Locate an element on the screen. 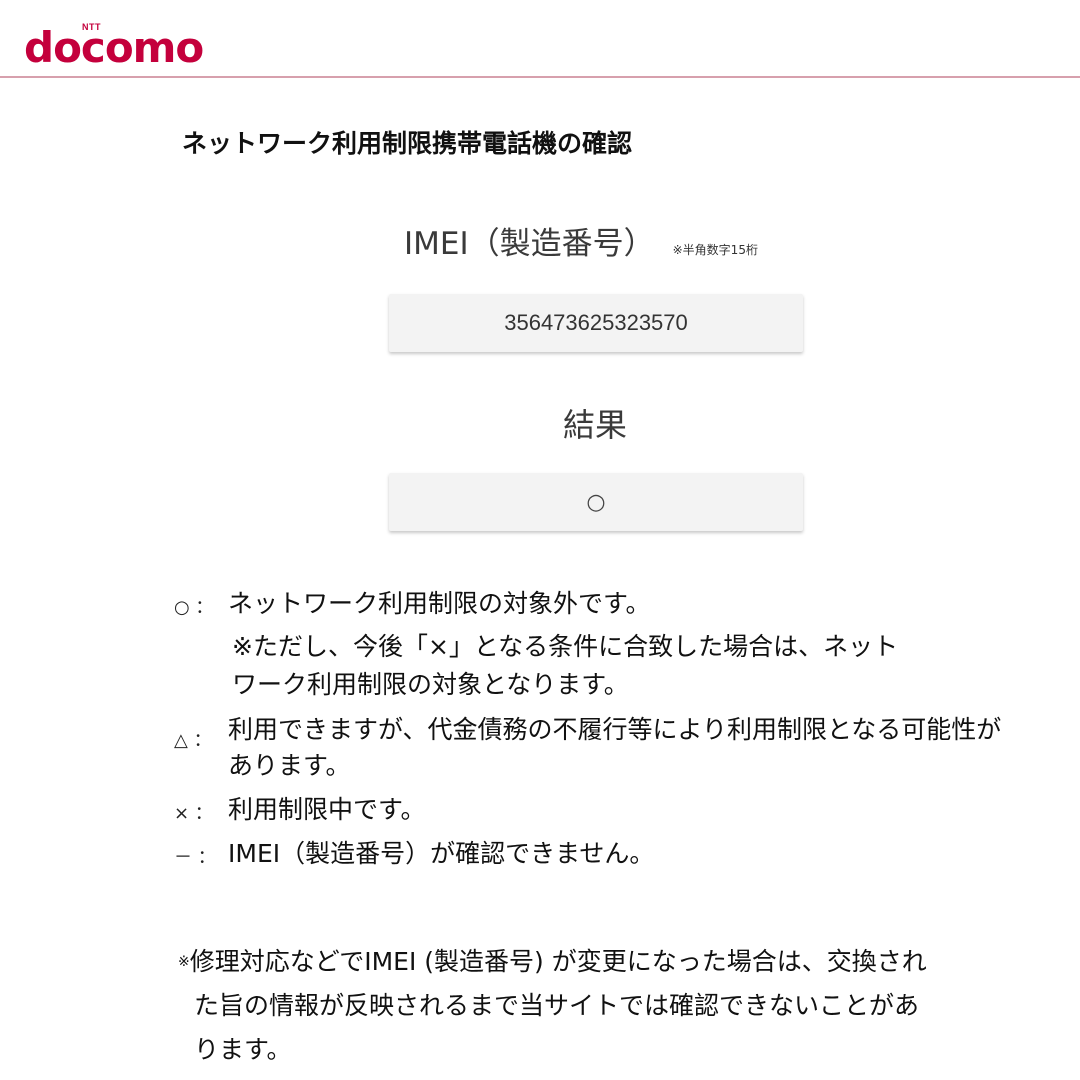  legend-text: IMEI（製造番号）が確認できません。 is located at coordinates (441, 853).